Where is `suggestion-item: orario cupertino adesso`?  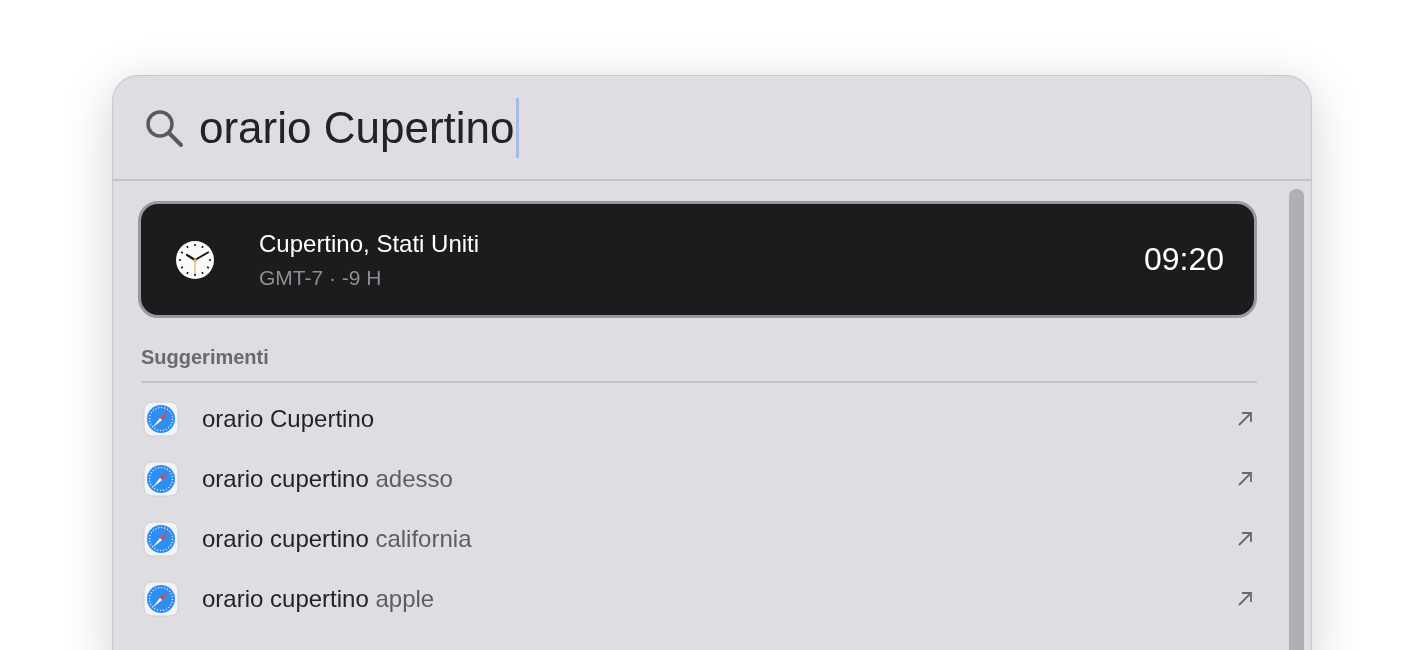 suggestion-item: orario cupertino adesso is located at coordinates (697, 479).